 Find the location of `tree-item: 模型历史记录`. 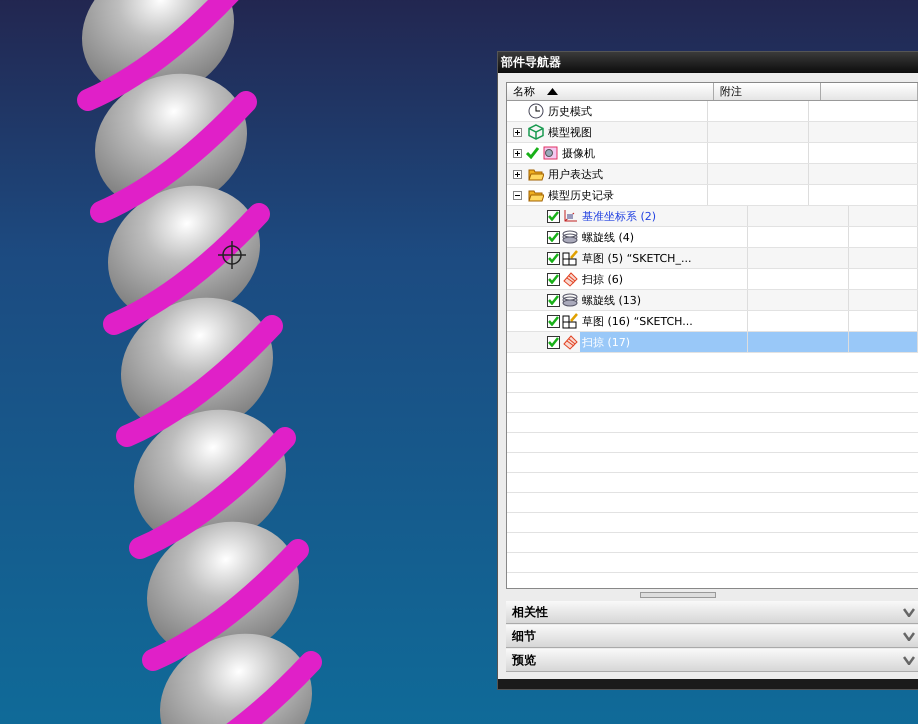

tree-item: 模型历史记录 is located at coordinates (581, 195).